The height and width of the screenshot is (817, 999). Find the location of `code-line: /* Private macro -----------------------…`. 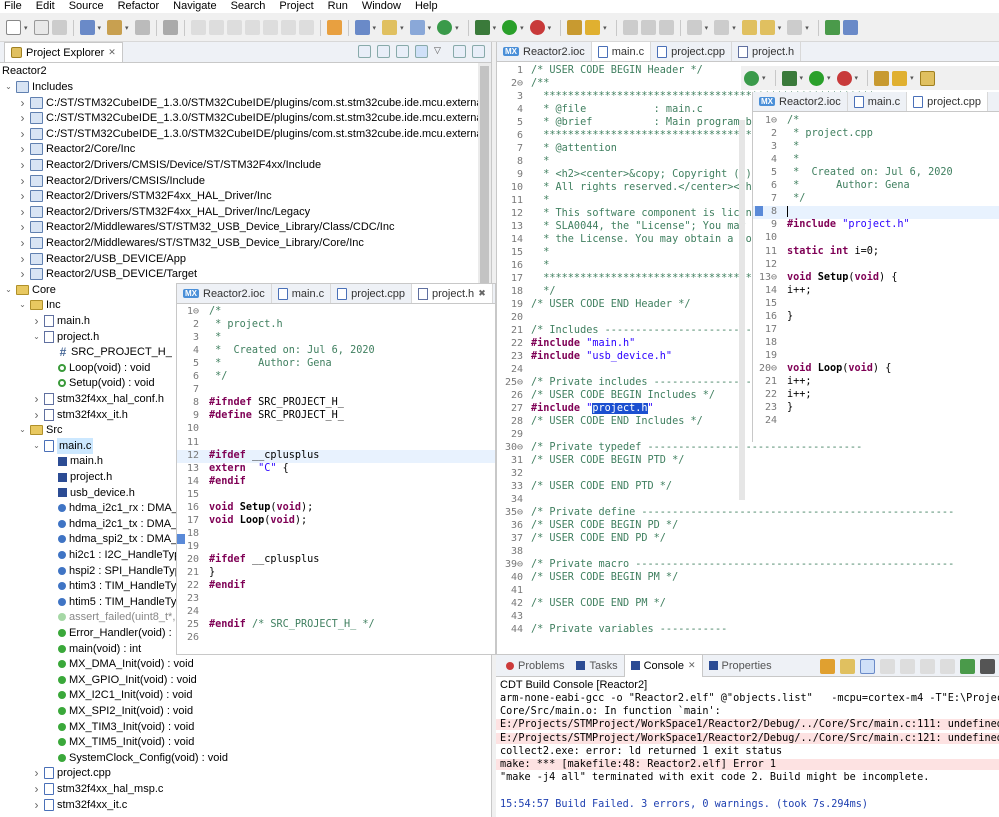

code-line: /* Private macro -----------------------… is located at coordinates (742, 564).